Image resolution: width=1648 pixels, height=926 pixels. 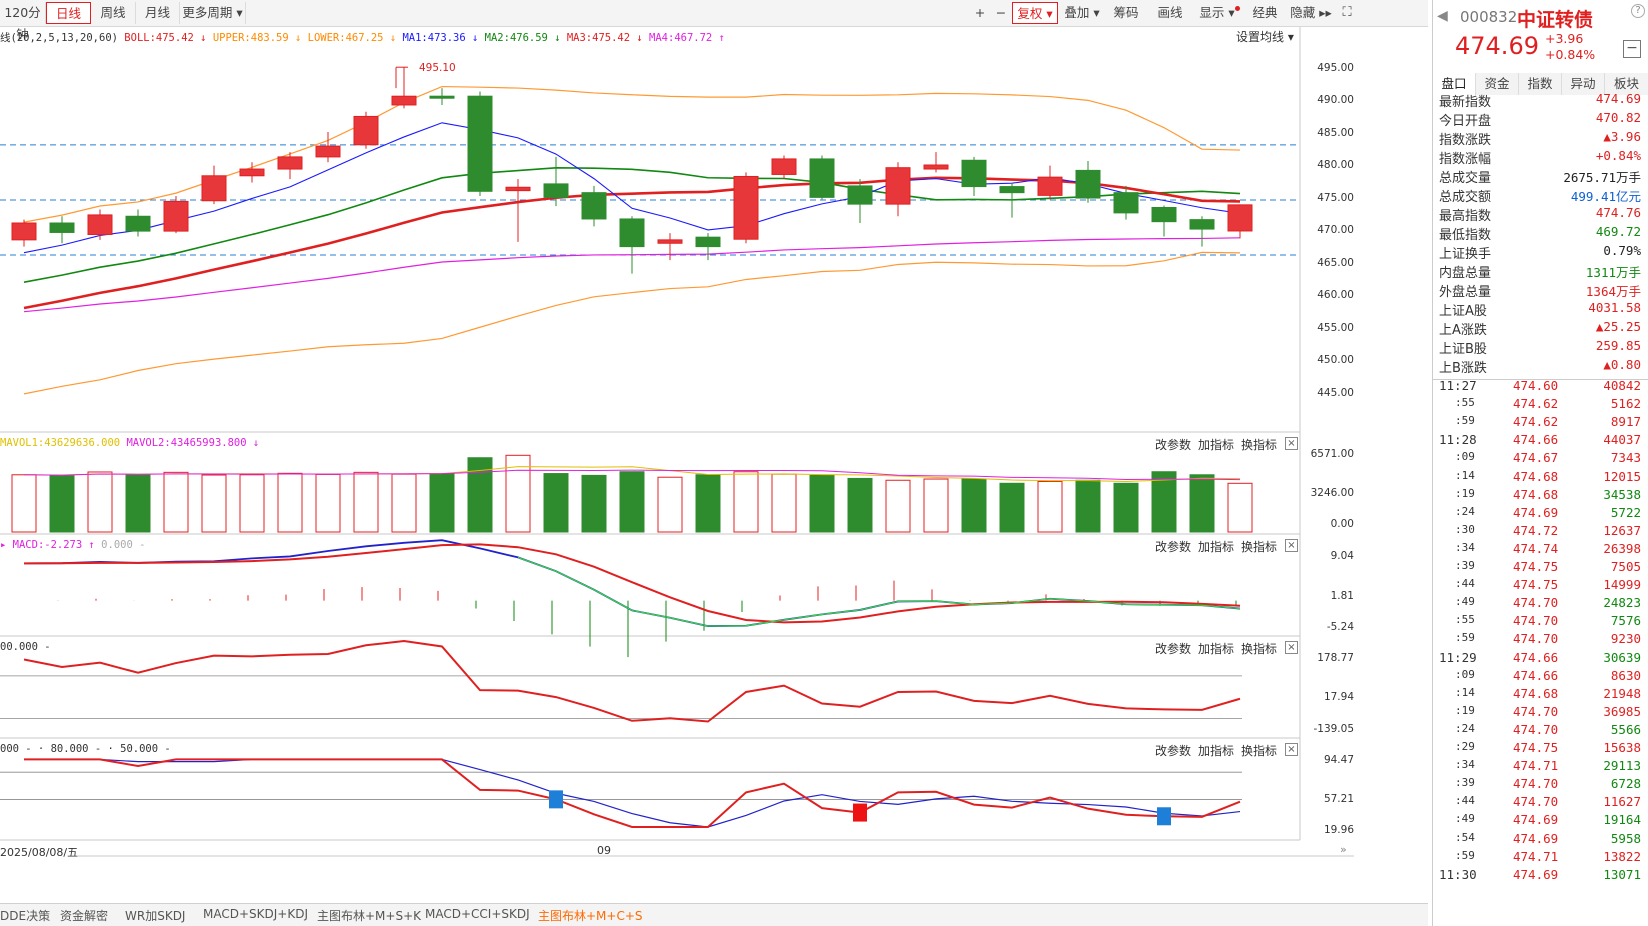 I want to click on quote-row-label: 外盘总量, so click(x=1465, y=292).